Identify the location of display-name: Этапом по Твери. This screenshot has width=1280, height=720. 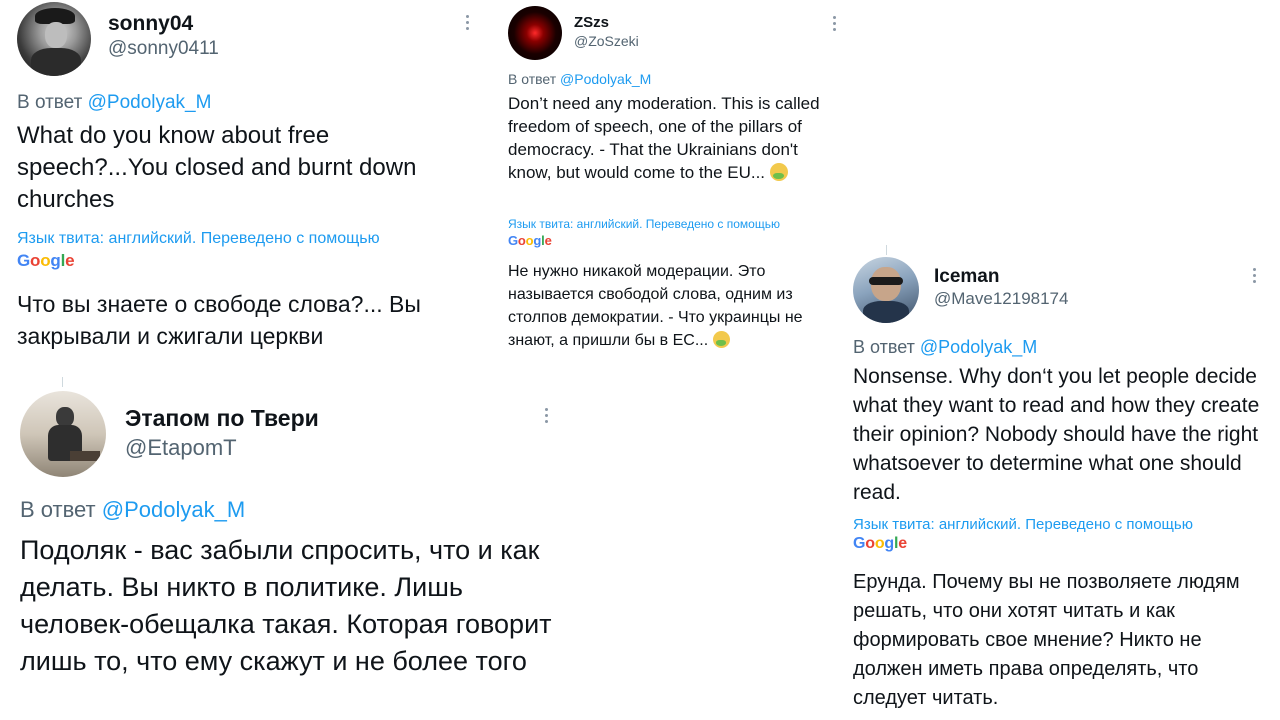
(222, 418).